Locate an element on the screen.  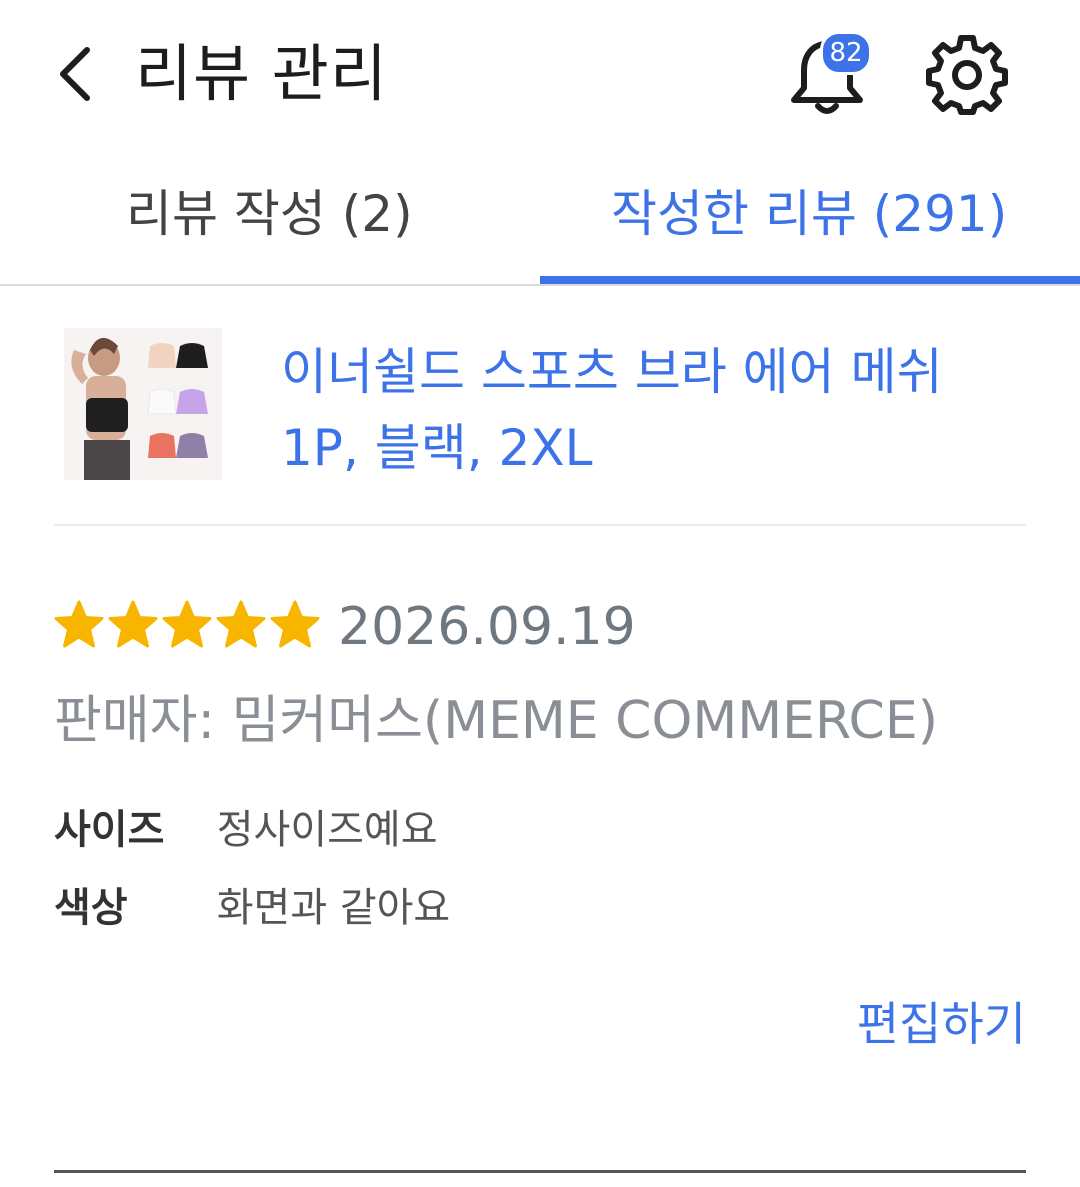
settings-button is located at coordinates (967, 74).